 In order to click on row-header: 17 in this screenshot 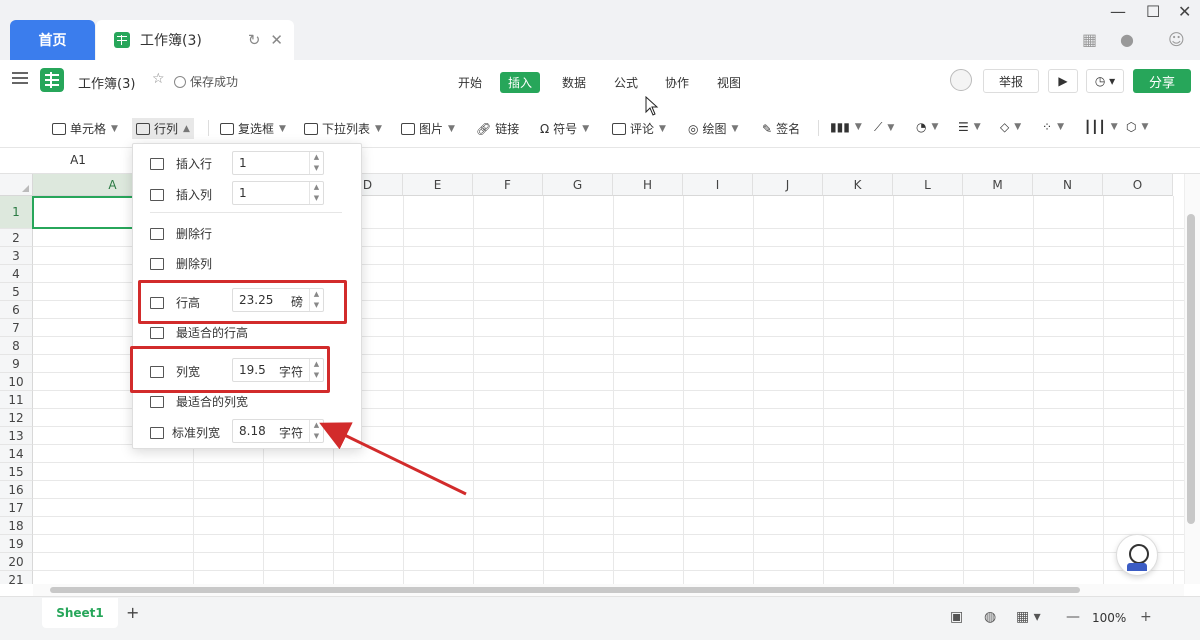, I will do `click(16, 508)`.